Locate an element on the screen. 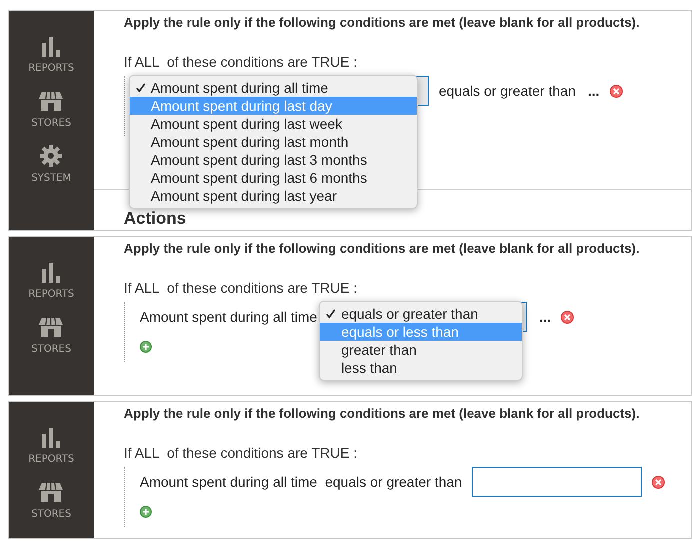  section-title: Actions is located at coordinates (155, 219).